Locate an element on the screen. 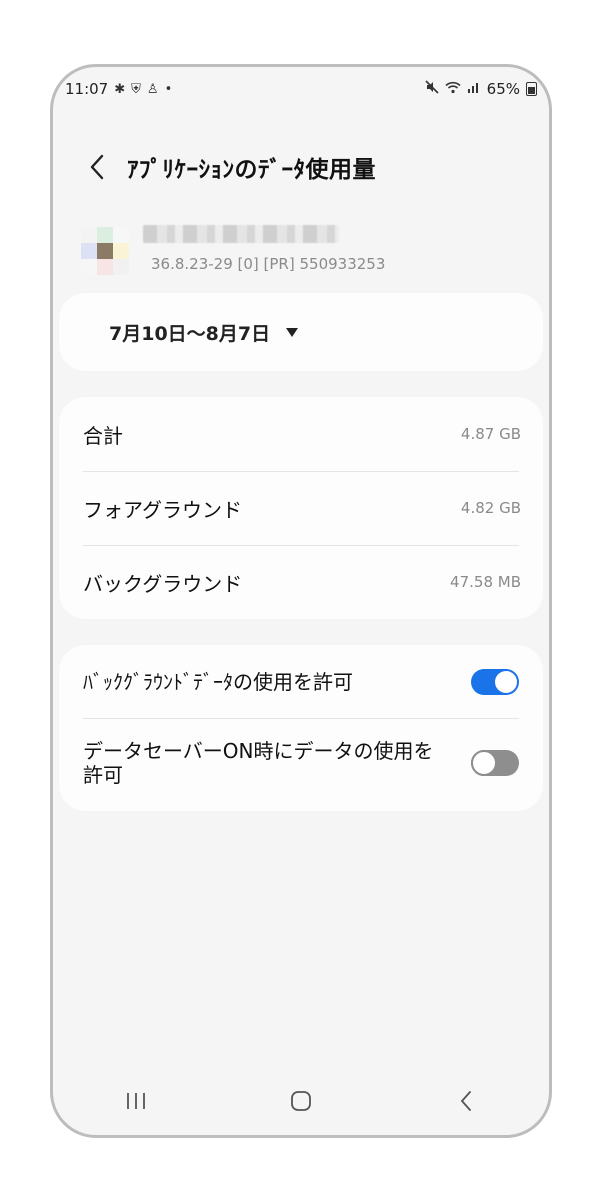 The image size is (600, 1200). back-button is located at coordinates (97, 167).